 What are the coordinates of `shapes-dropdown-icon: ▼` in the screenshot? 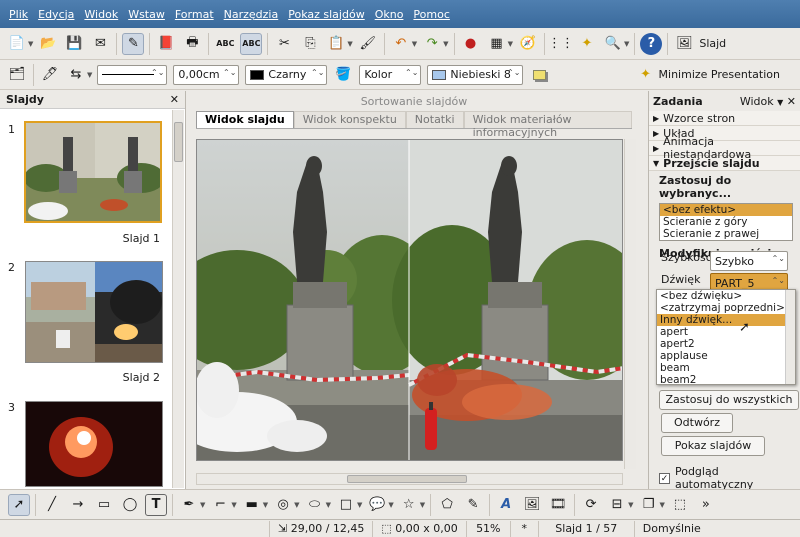 It's located at (359, 505).